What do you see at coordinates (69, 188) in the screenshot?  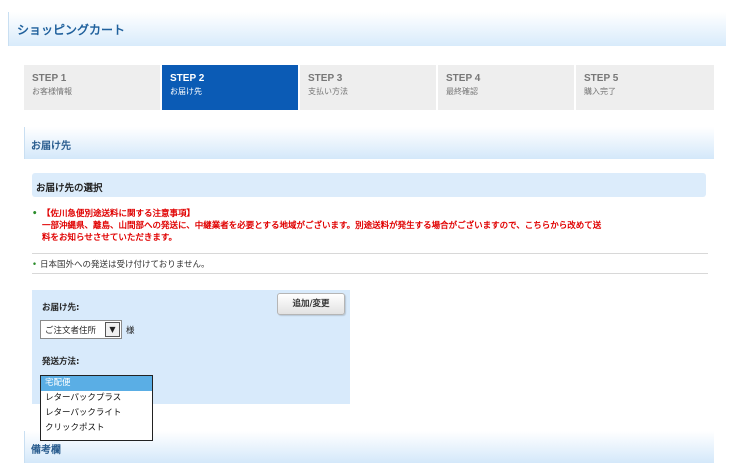 I see `delivery-select-title: お届け先の選択` at bounding box center [69, 188].